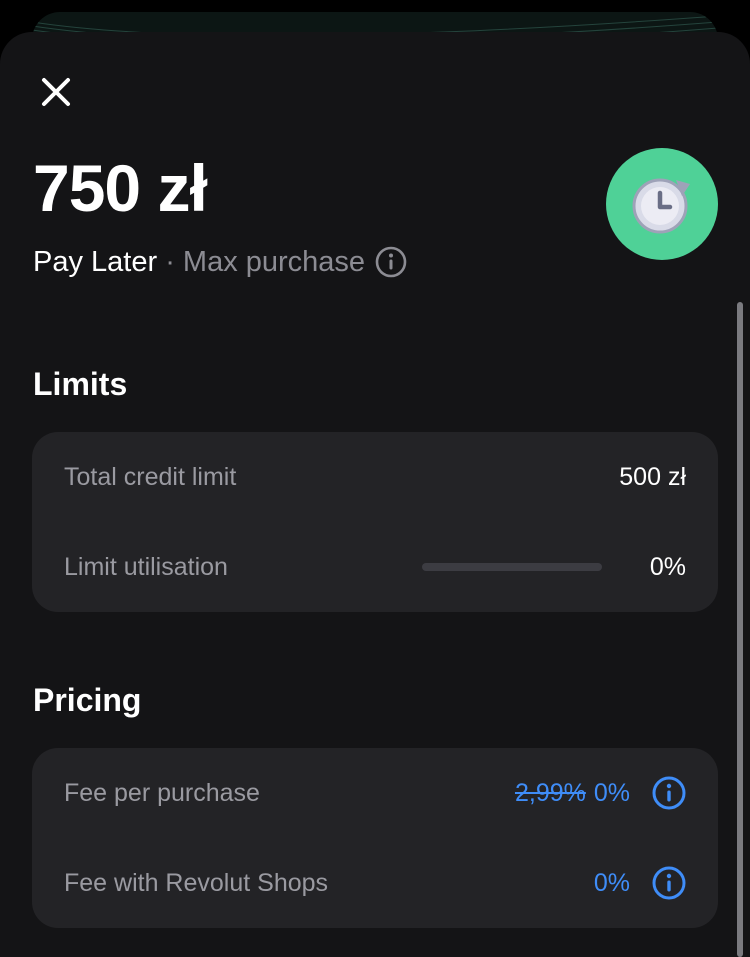 This screenshot has width=750, height=957. What do you see at coordinates (611, 792) in the screenshot?
I see `fee-per-purchase-current-value: 0%` at bounding box center [611, 792].